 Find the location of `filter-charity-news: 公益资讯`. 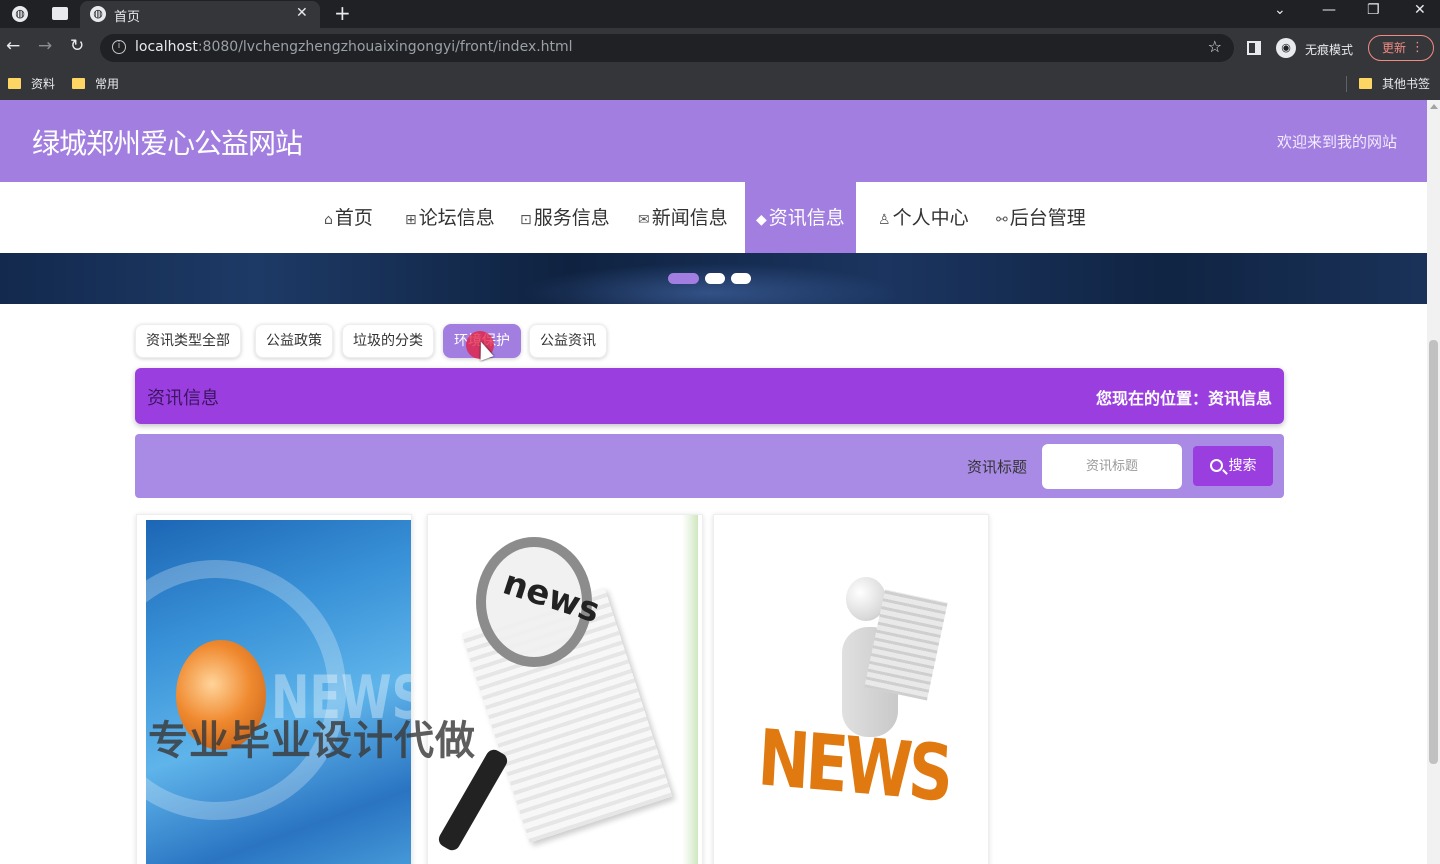

filter-charity-news: 公益资讯 is located at coordinates (568, 341).